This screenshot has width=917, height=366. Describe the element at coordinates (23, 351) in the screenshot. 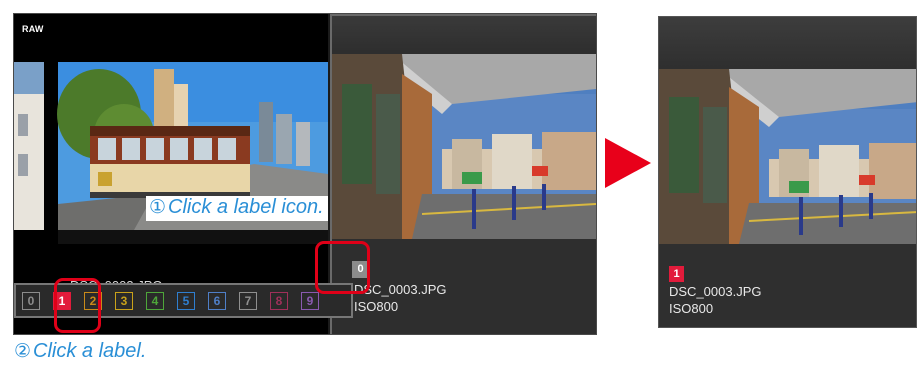

I see `step2-number: ②` at that location.